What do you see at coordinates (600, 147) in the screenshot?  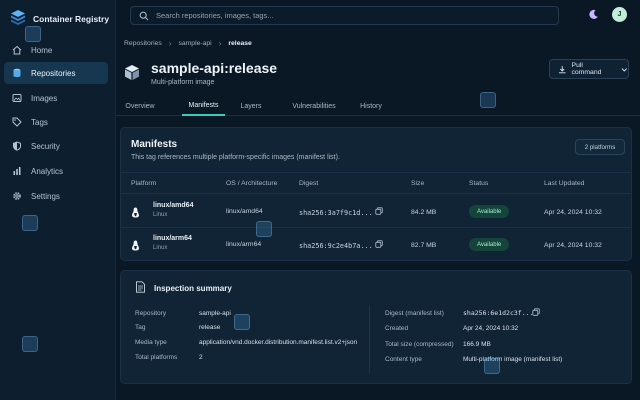 I see `platform-count-badge: 2 platforms` at bounding box center [600, 147].